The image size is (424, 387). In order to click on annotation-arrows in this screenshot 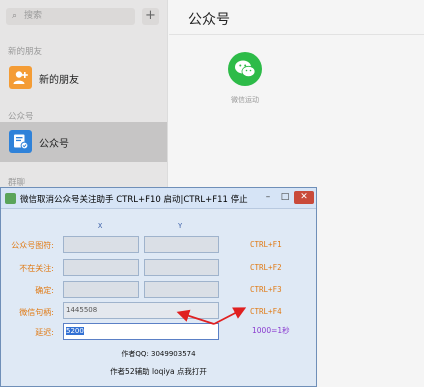, I will do `click(211, 316)`.